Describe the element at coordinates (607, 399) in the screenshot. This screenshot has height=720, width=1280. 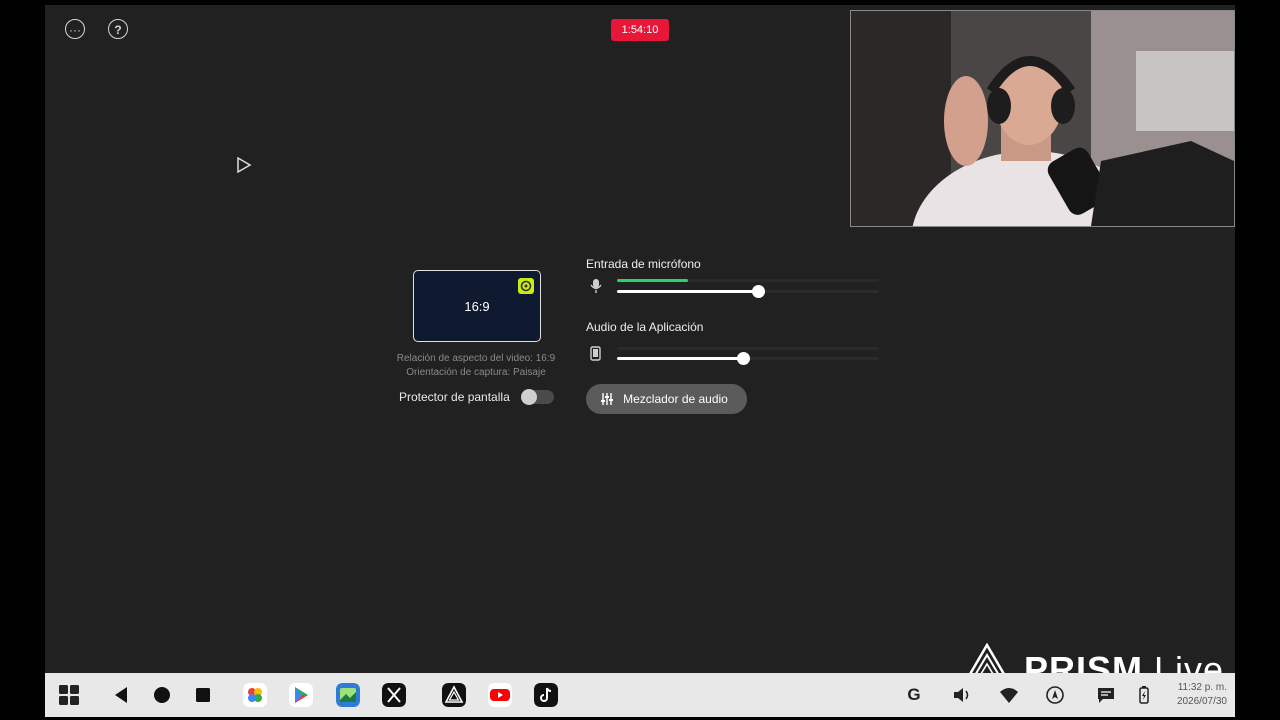
I see `sliders-icon` at that location.